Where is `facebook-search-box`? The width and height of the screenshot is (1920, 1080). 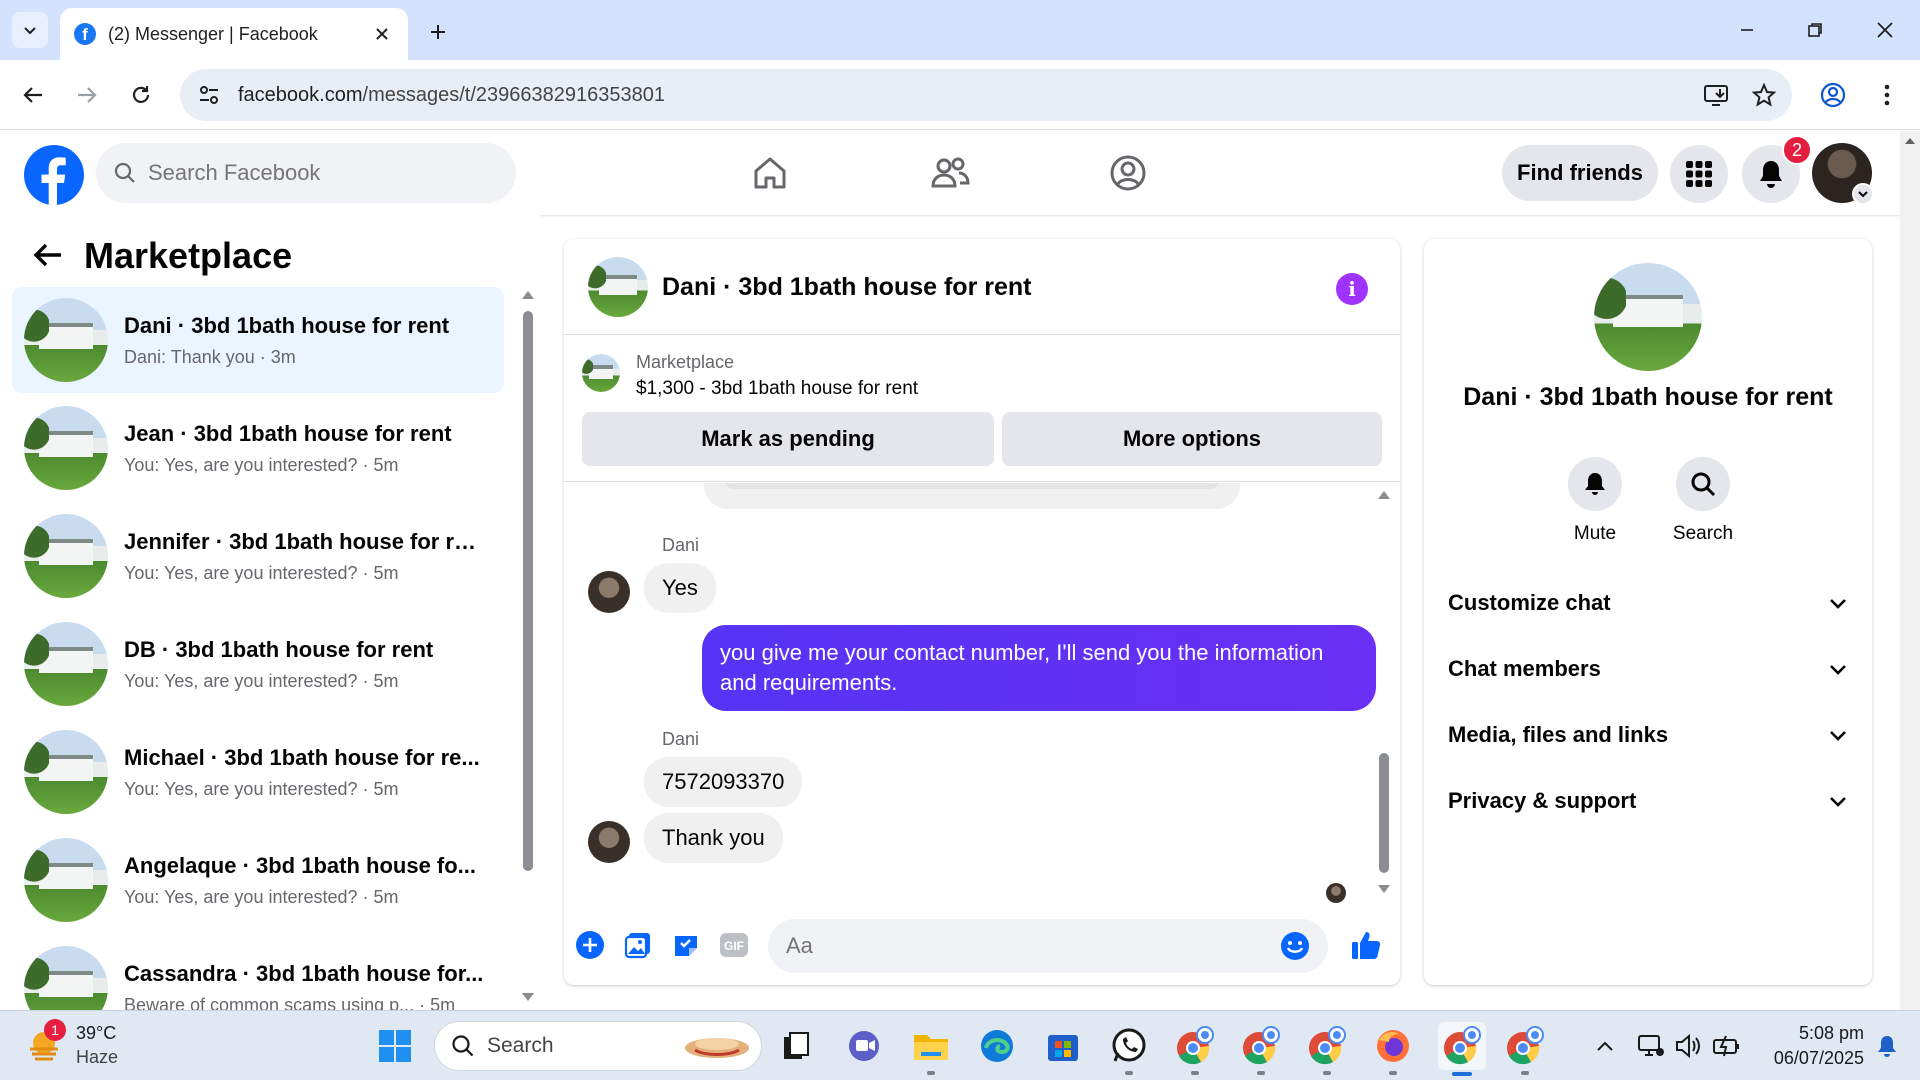
facebook-search-box is located at coordinates (306, 173).